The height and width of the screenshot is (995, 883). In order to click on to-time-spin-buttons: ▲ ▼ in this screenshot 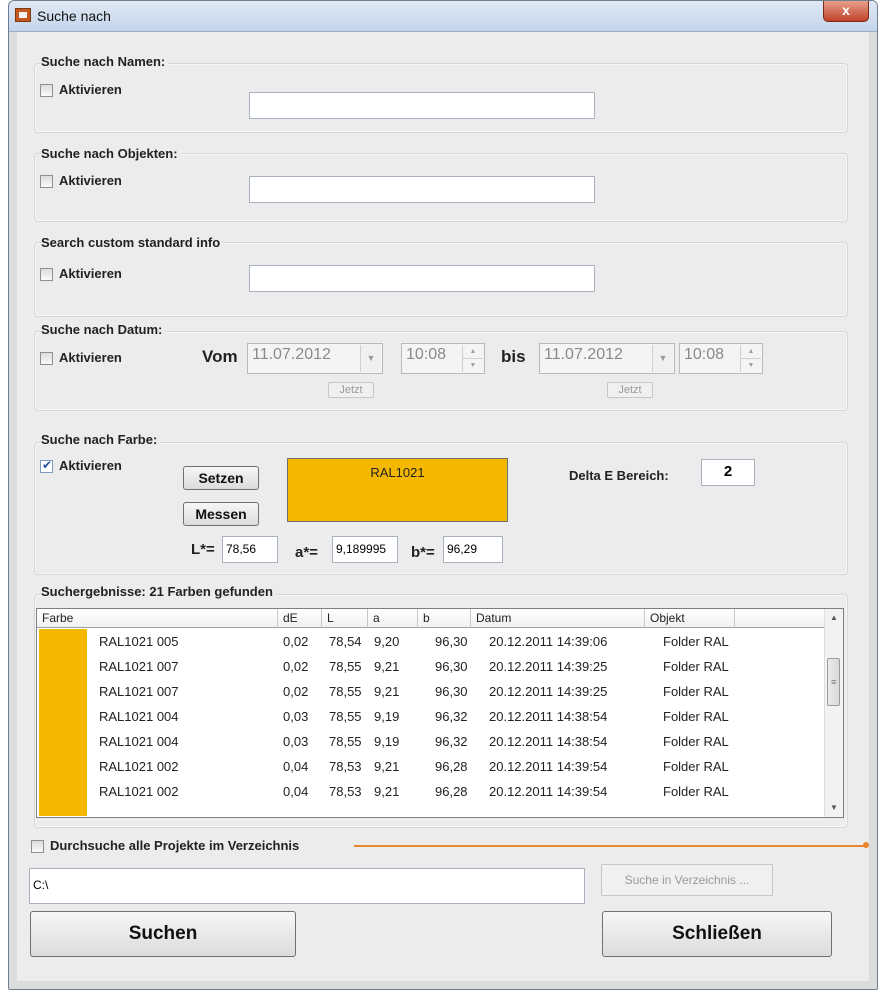, I will do `click(750, 358)`.